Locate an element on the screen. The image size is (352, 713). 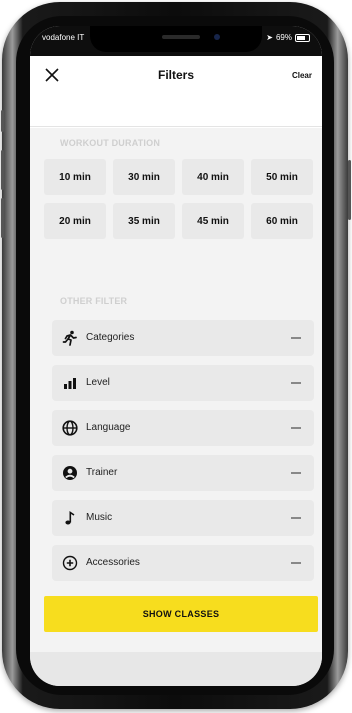
status-right: ➤ 69% is located at coordinates (288, 37).